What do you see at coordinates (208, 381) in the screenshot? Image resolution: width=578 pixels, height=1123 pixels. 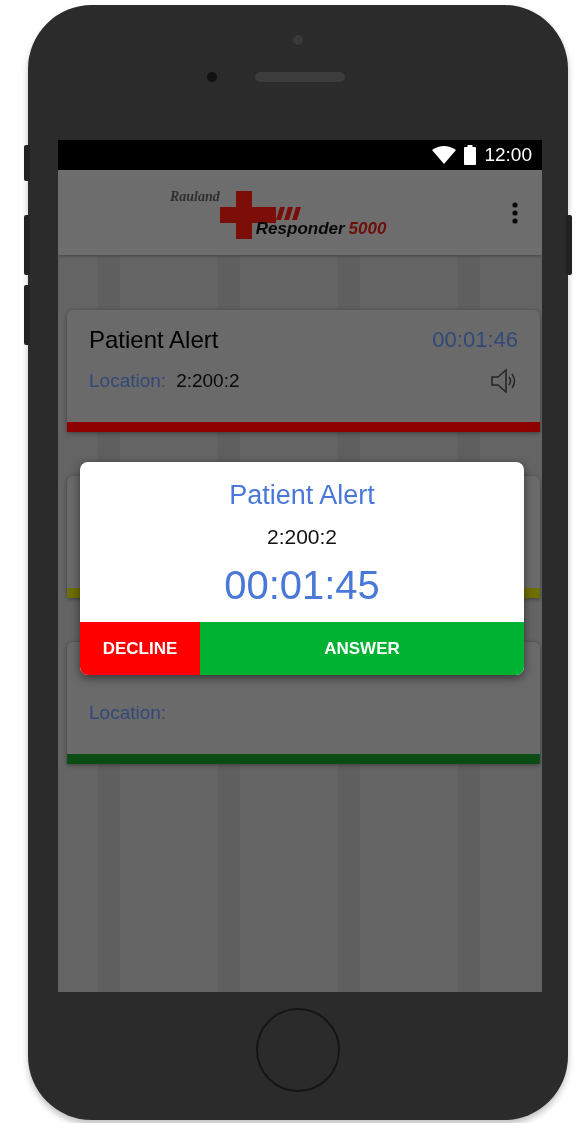 I see `location-value: 2:200:2` at bounding box center [208, 381].